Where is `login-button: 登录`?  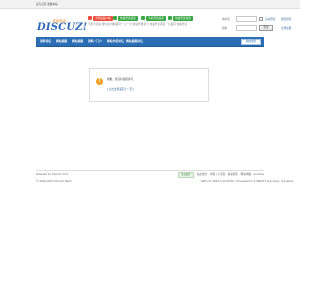
login-button: 登录 is located at coordinates (266, 28).